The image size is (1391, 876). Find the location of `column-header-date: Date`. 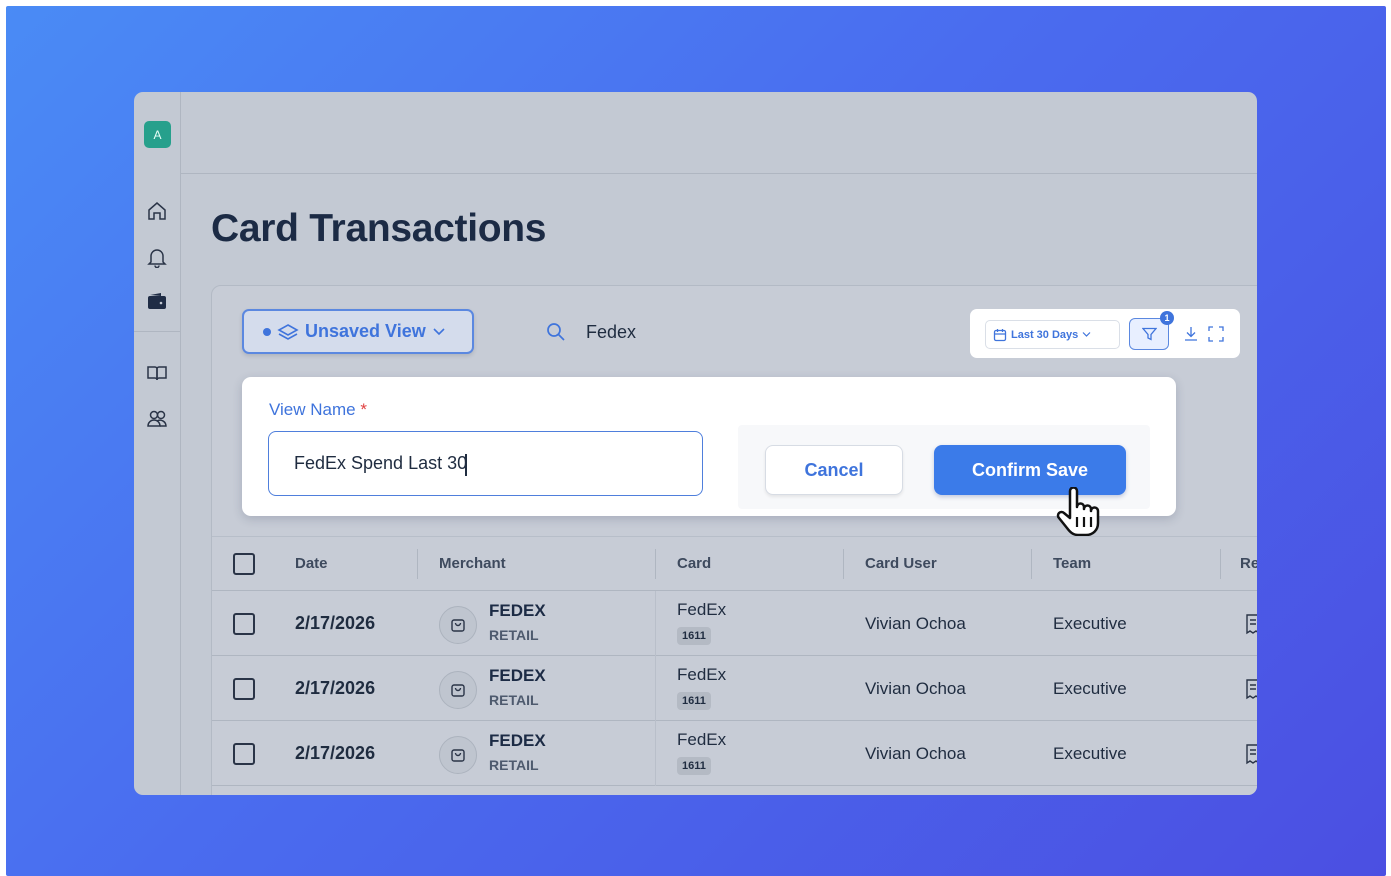

column-header-date: Date is located at coordinates (311, 563).